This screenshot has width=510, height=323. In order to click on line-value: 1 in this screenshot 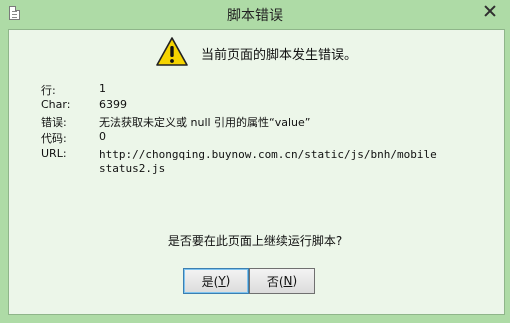, I will do `click(102, 88)`.